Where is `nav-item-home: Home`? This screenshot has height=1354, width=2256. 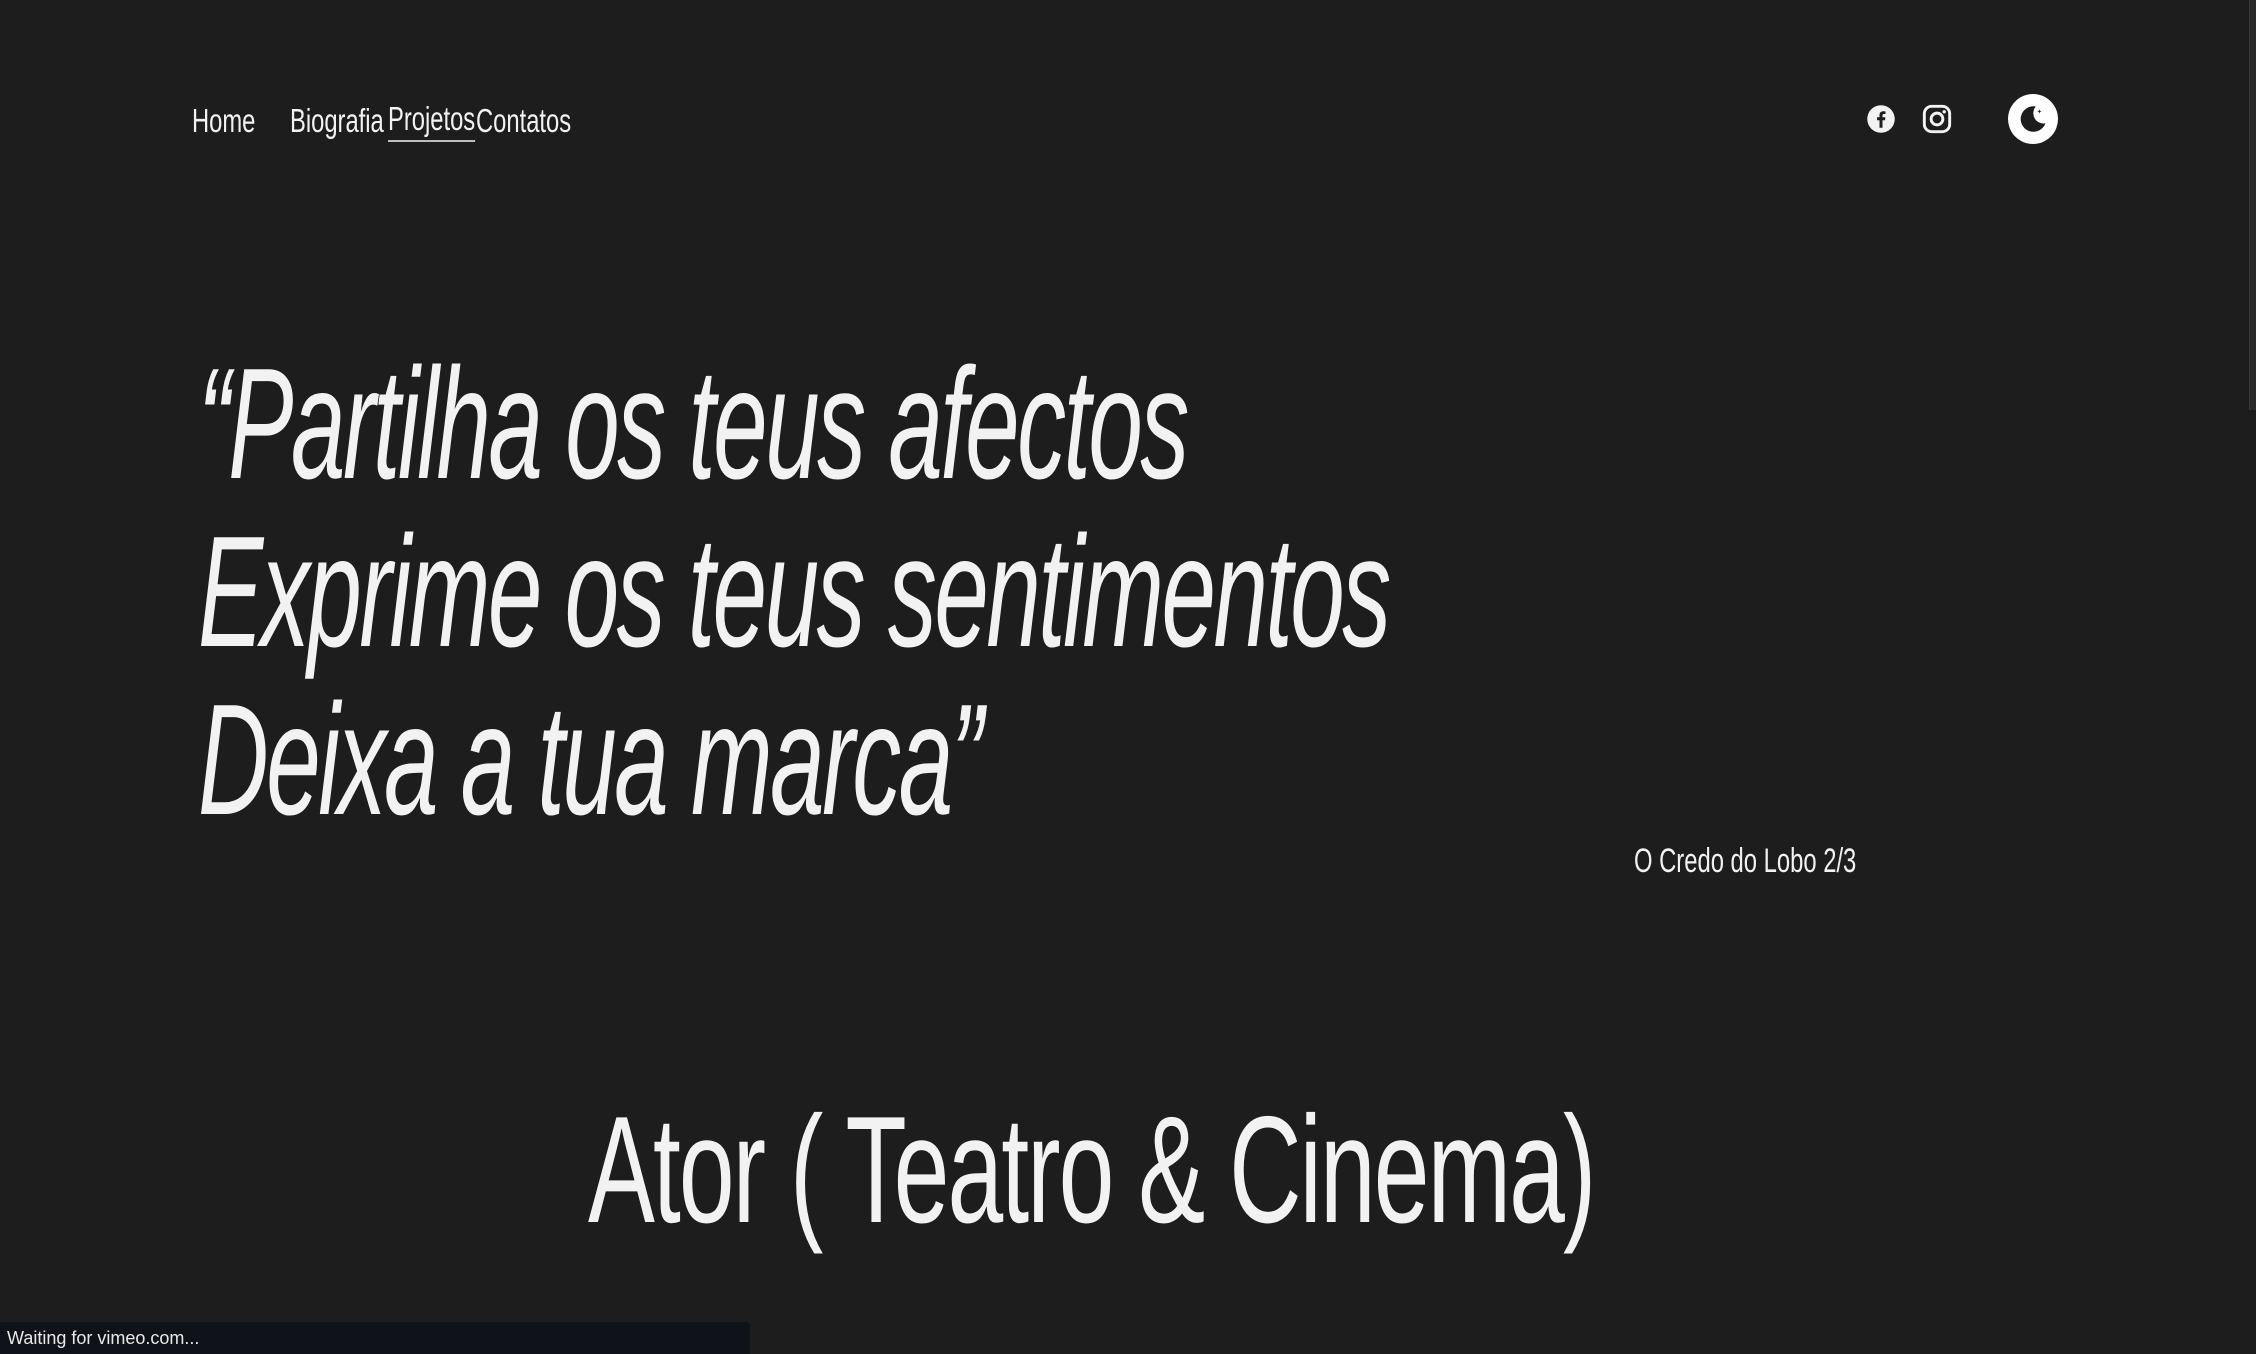 nav-item-home: Home is located at coordinates (223, 121).